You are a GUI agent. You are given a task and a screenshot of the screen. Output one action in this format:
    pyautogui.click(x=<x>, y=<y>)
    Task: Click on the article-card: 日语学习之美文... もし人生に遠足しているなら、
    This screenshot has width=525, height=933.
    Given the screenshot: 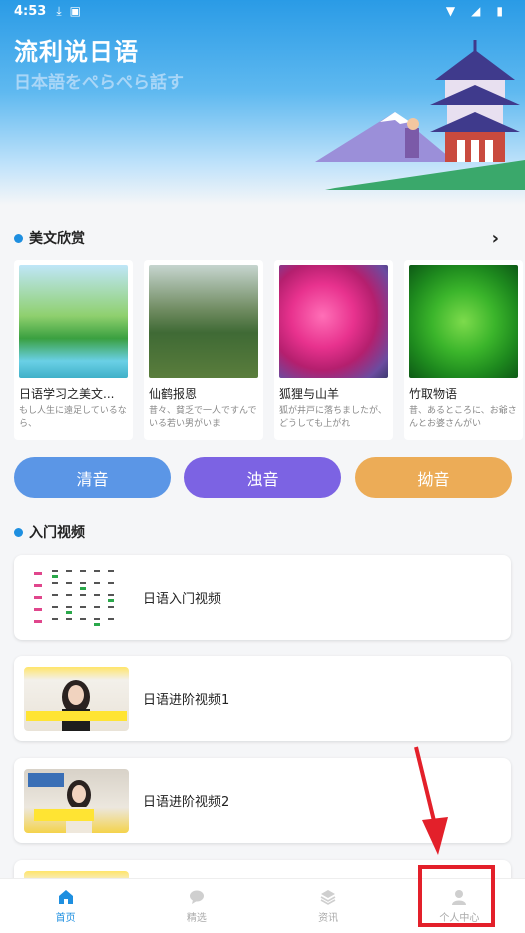 What is the action you would take?
    pyautogui.click(x=73, y=350)
    